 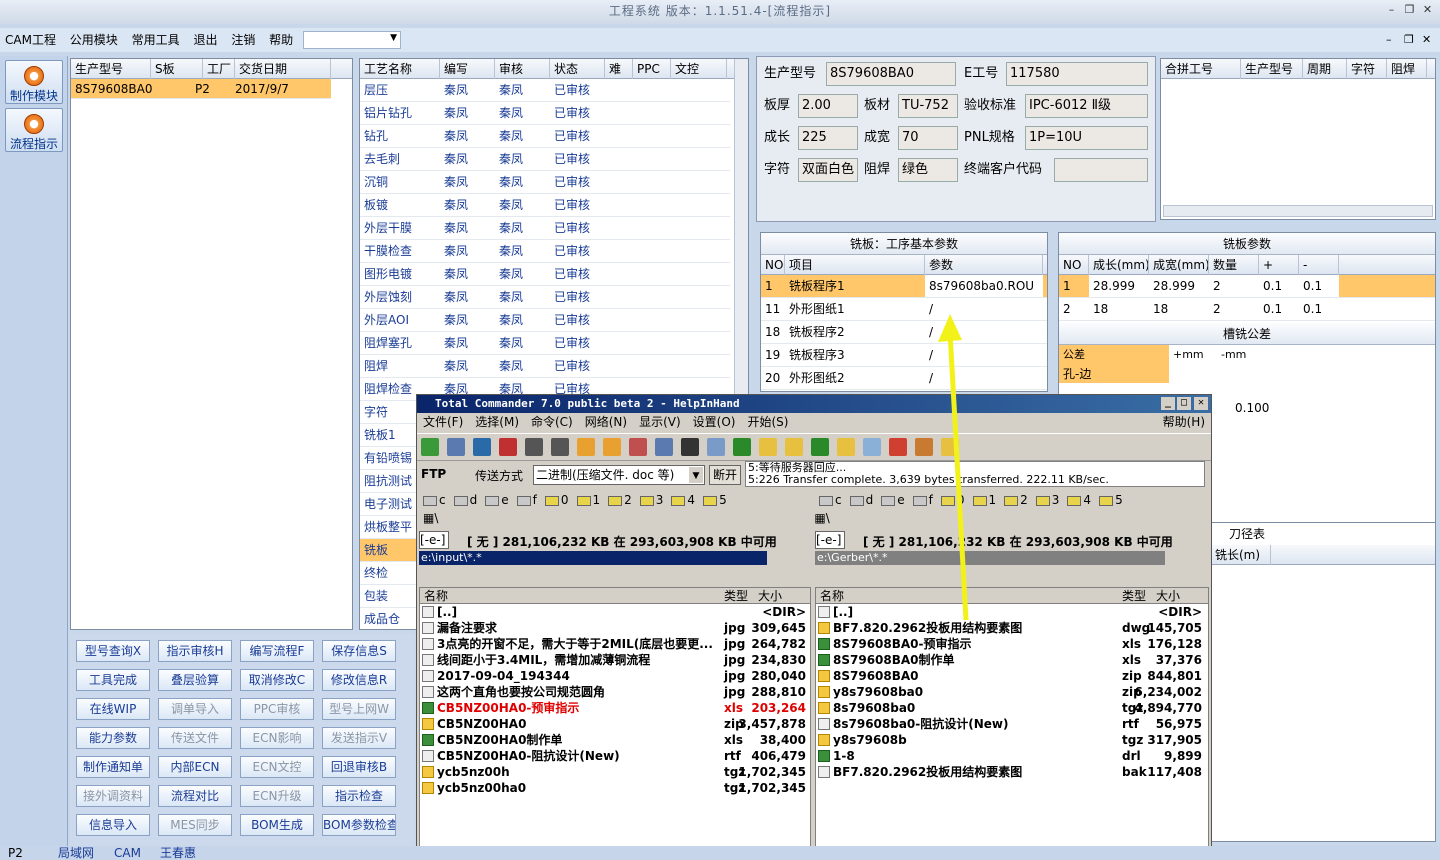 What do you see at coordinates (352, 40) in the screenshot?
I see `menu-combo: ▼` at bounding box center [352, 40].